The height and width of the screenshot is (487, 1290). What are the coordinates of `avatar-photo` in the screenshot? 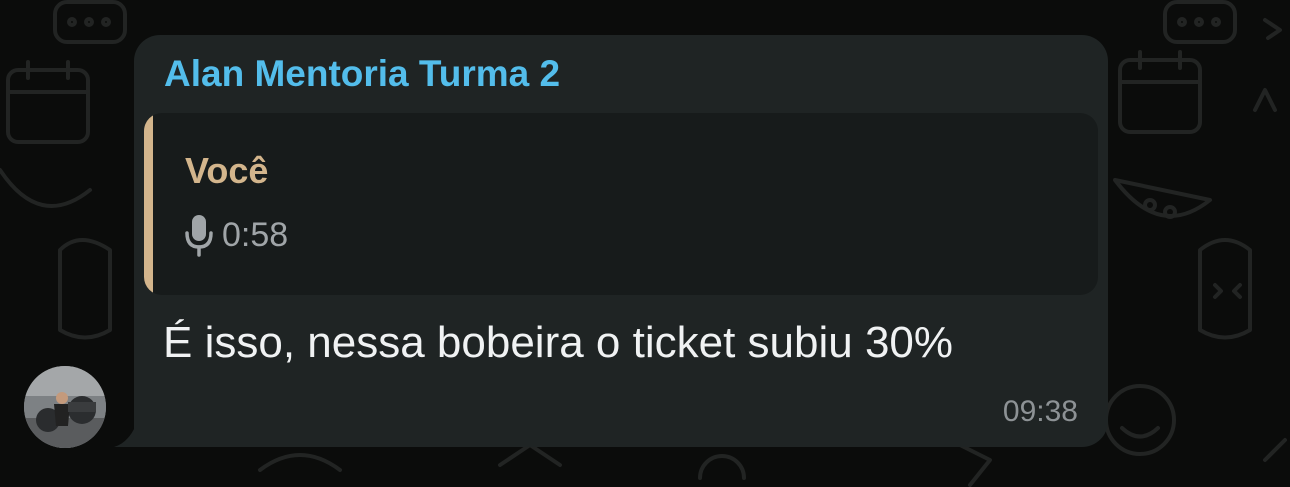 It's located at (65, 407).